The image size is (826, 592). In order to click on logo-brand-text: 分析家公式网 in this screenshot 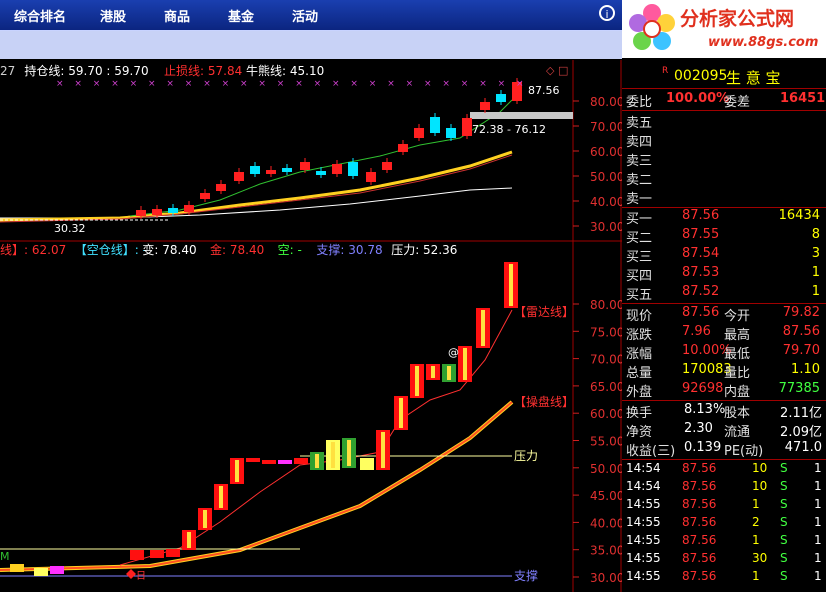, I will do `click(737, 19)`.